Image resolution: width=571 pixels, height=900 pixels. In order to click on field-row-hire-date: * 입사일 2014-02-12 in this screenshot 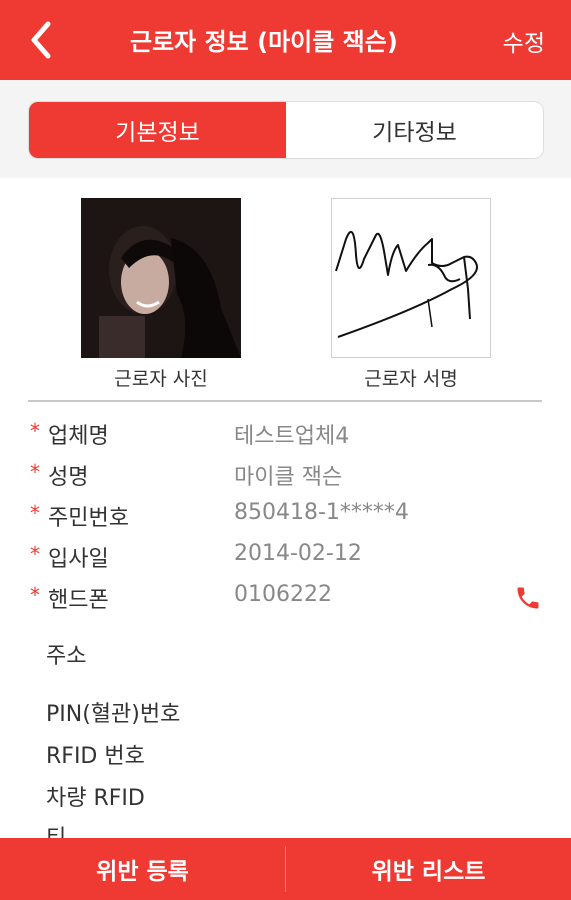, I will do `click(285, 559)`.